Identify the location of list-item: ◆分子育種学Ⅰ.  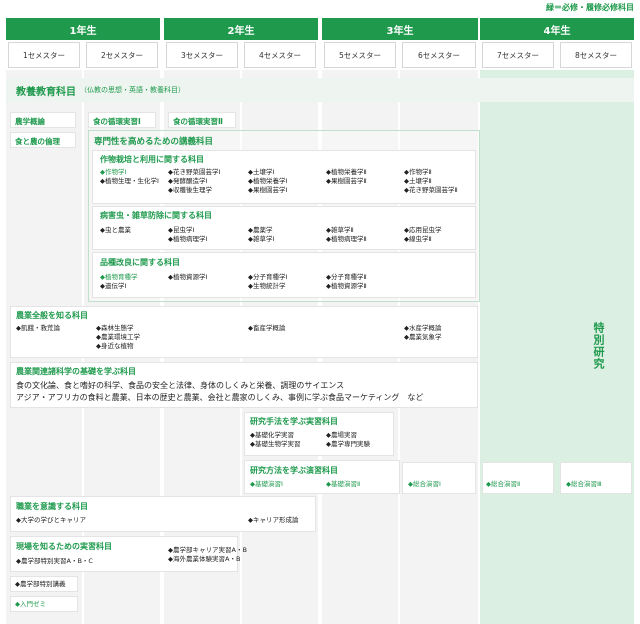
(268, 277).